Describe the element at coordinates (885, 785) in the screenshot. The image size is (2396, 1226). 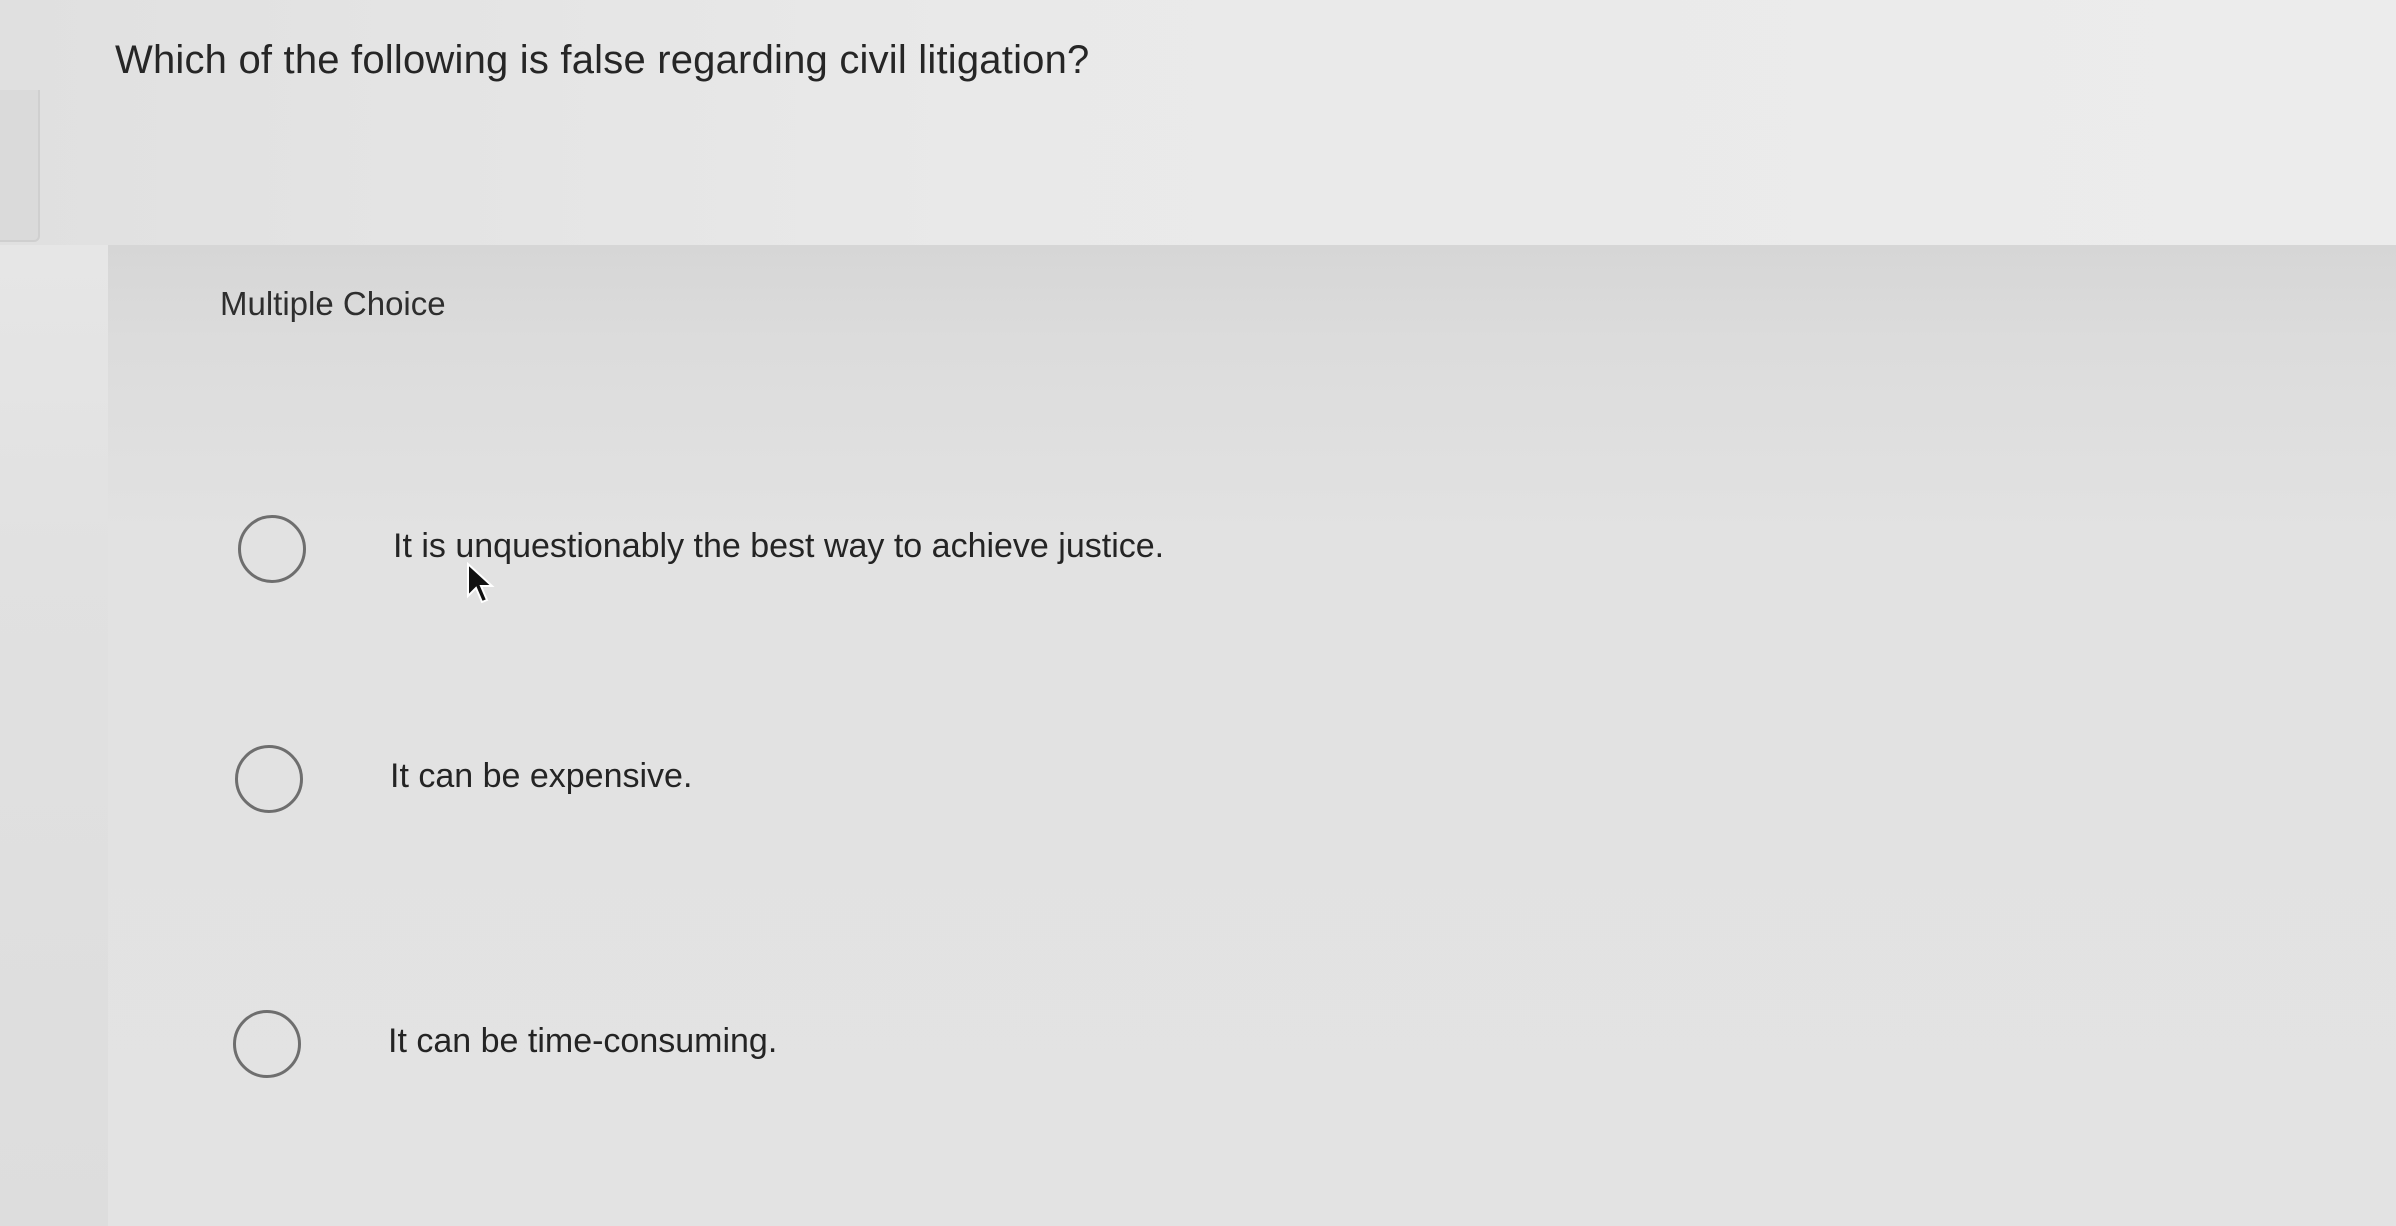
I see `answer-option: It can be expensive.` at that location.